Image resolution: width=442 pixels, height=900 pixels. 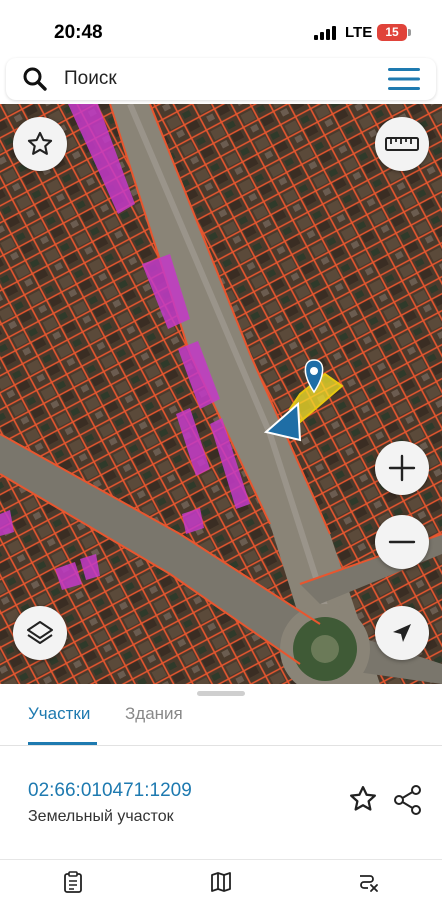 I want to click on tab-buildings: Здания, so click(x=154, y=714).